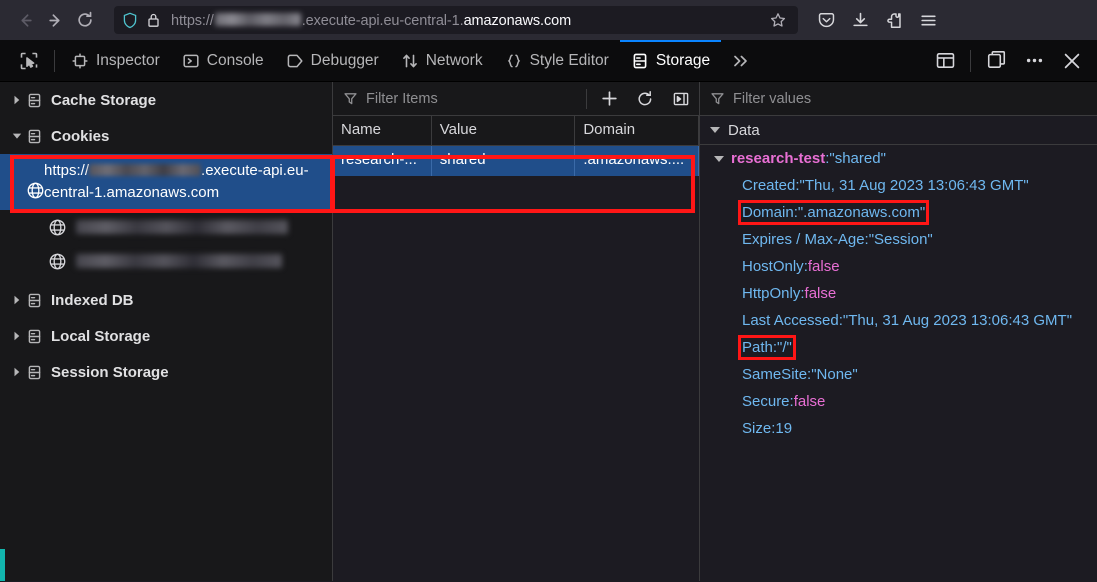  Describe the element at coordinates (382, 130) in the screenshot. I see `column-header-name: Name` at that location.